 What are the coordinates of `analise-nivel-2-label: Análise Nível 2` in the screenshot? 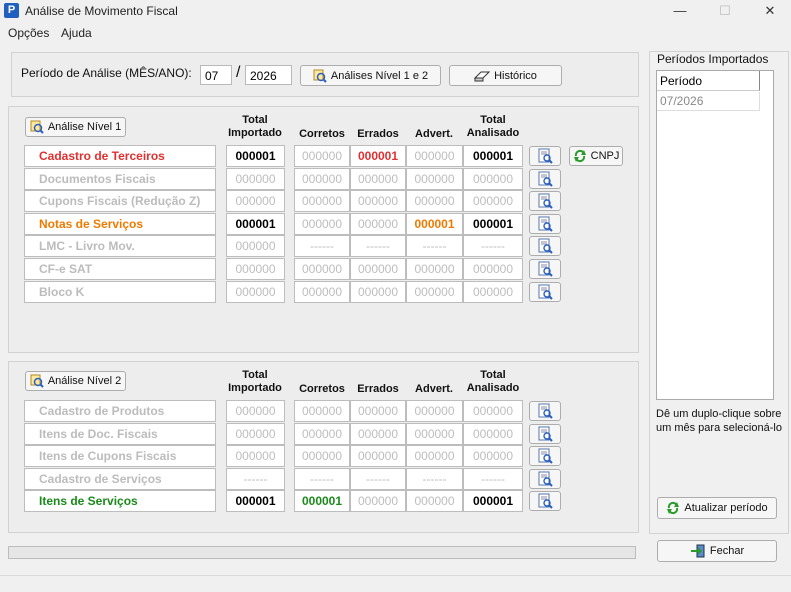 It's located at (84, 381).